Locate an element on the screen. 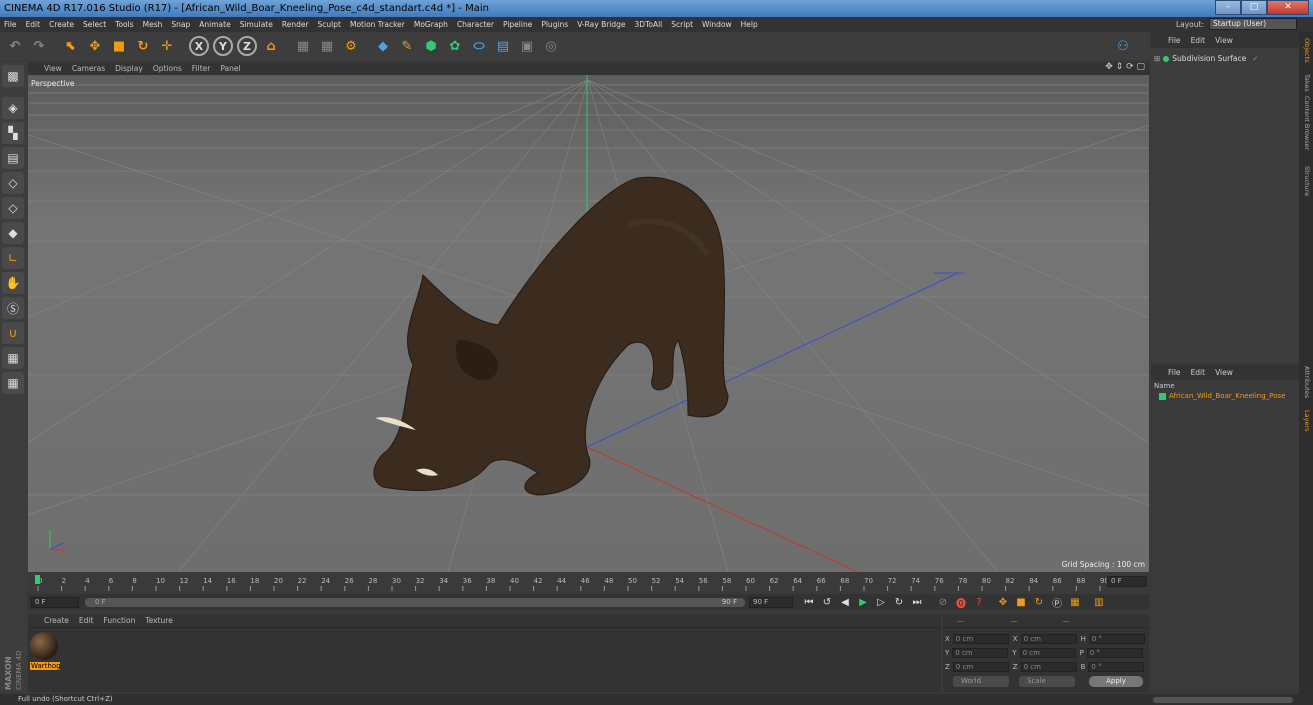  menu-plugins: Plugins is located at coordinates (554, 24).